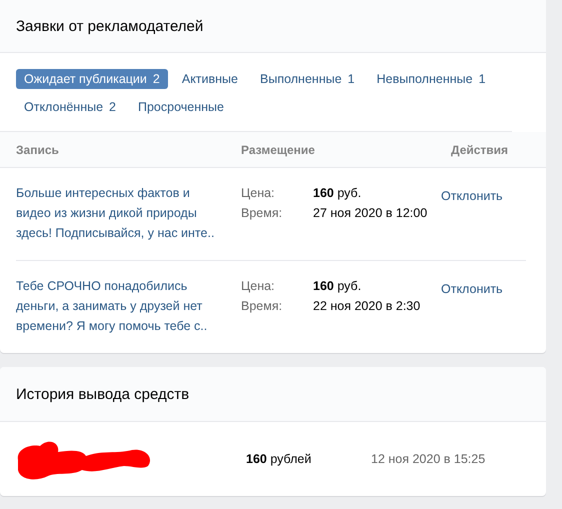 The image size is (562, 509). I want to click on post-text: Тебе СРОЧНО понадобились деньги, а занимать у друзей нет времени? Я могу помочь тебе с.., so click(112, 306).